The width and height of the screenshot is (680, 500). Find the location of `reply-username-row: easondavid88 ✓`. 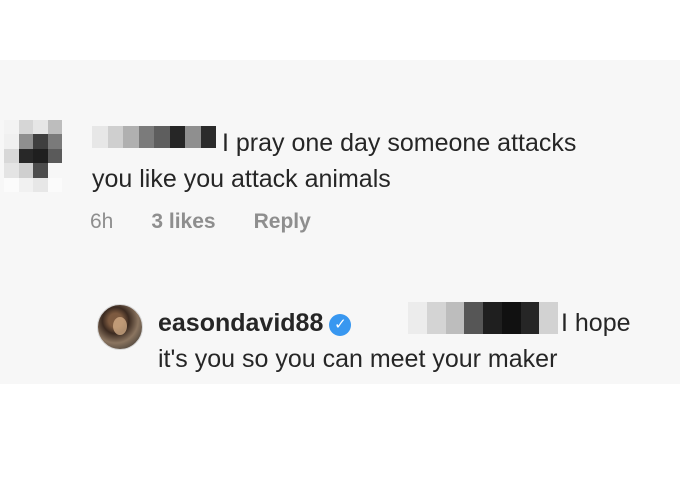

reply-username-row: easondavid88 ✓ is located at coordinates (255, 323).